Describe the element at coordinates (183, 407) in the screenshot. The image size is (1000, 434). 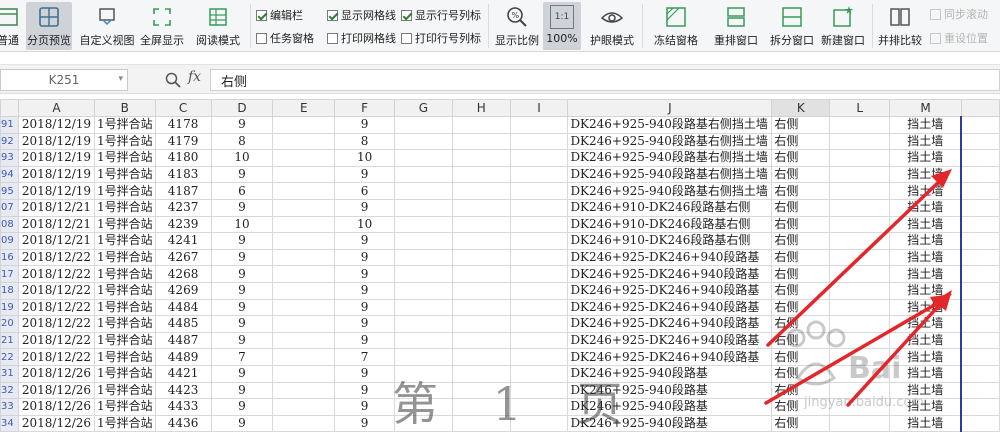
I see `cell-number: 4433` at that location.